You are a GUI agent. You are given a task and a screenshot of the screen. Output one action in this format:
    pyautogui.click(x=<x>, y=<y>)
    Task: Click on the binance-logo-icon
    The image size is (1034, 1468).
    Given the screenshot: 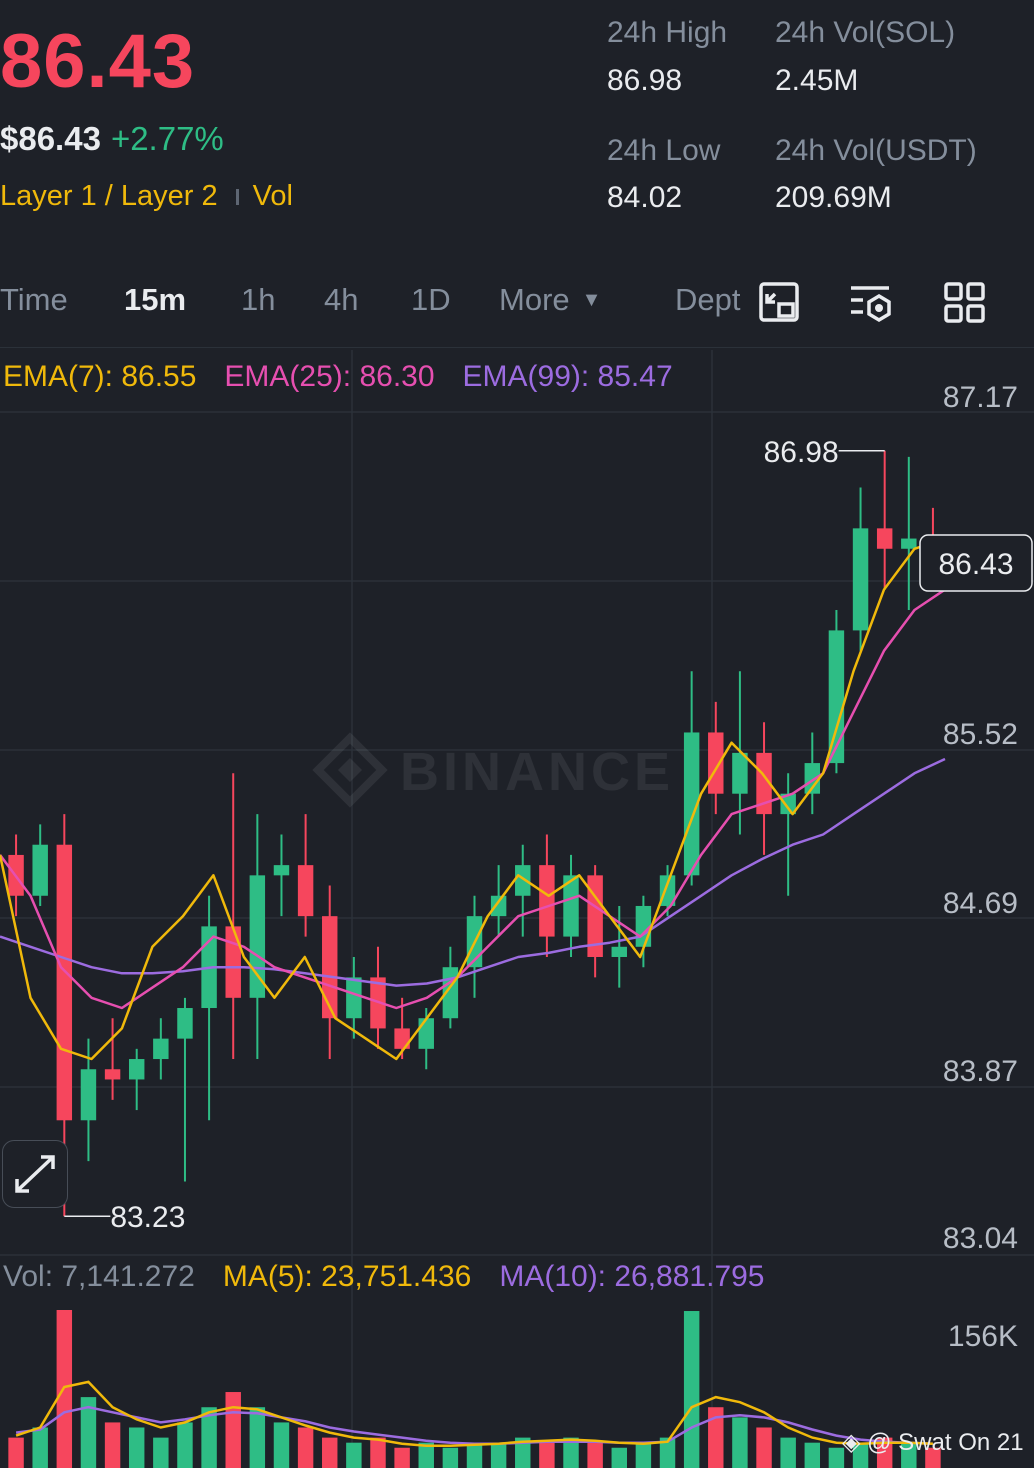 What is the action you would take?
    pyautogui.click(x=350, y=770)
    